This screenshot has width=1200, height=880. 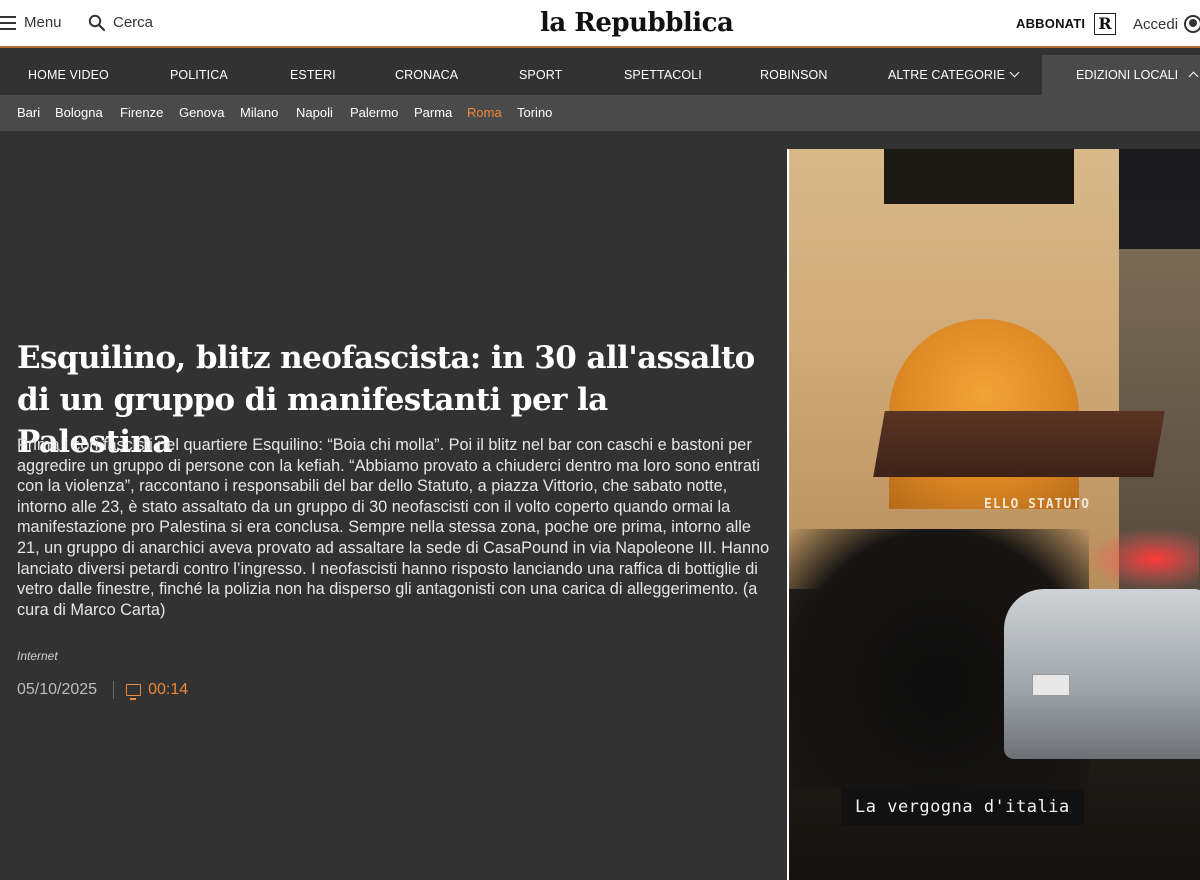 I want to click on nav-item-politica: POLITICA, so click(x=199, y=75).